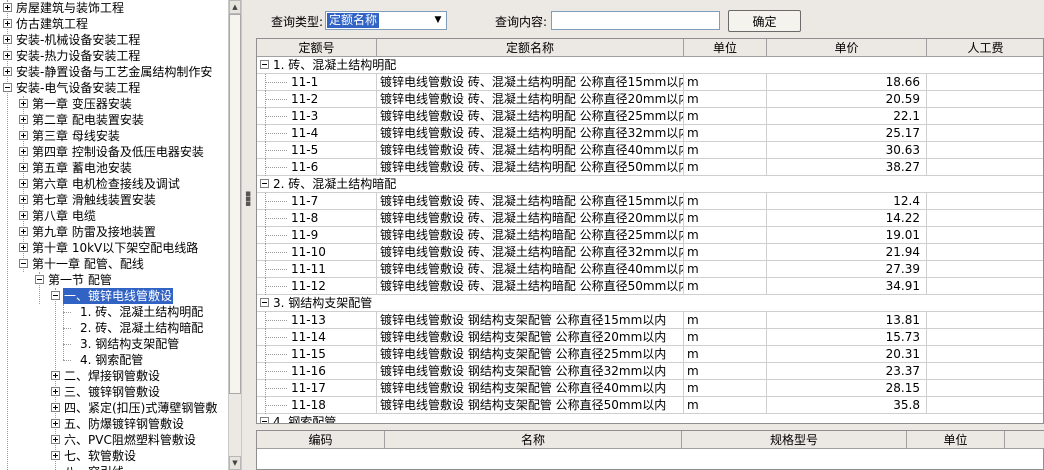 Image resolution: width=1044 pixels, height=470 pixels. What do you see at coordinates (114, 392) in the screenshot?
I see `tree-node: 三、镀锌钢管敷设` at bounding box center [114, 392].